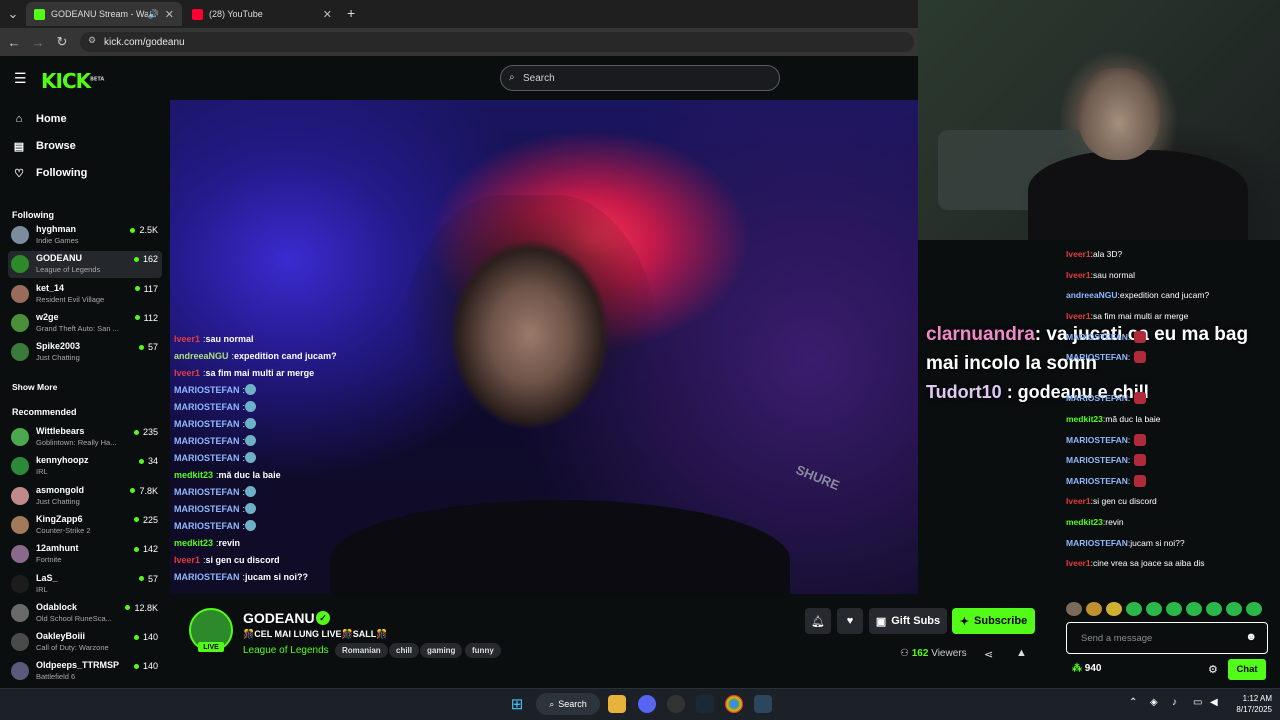  I want to click on chat-message: medkit23: mă duc la baie, so click(1172, 419).